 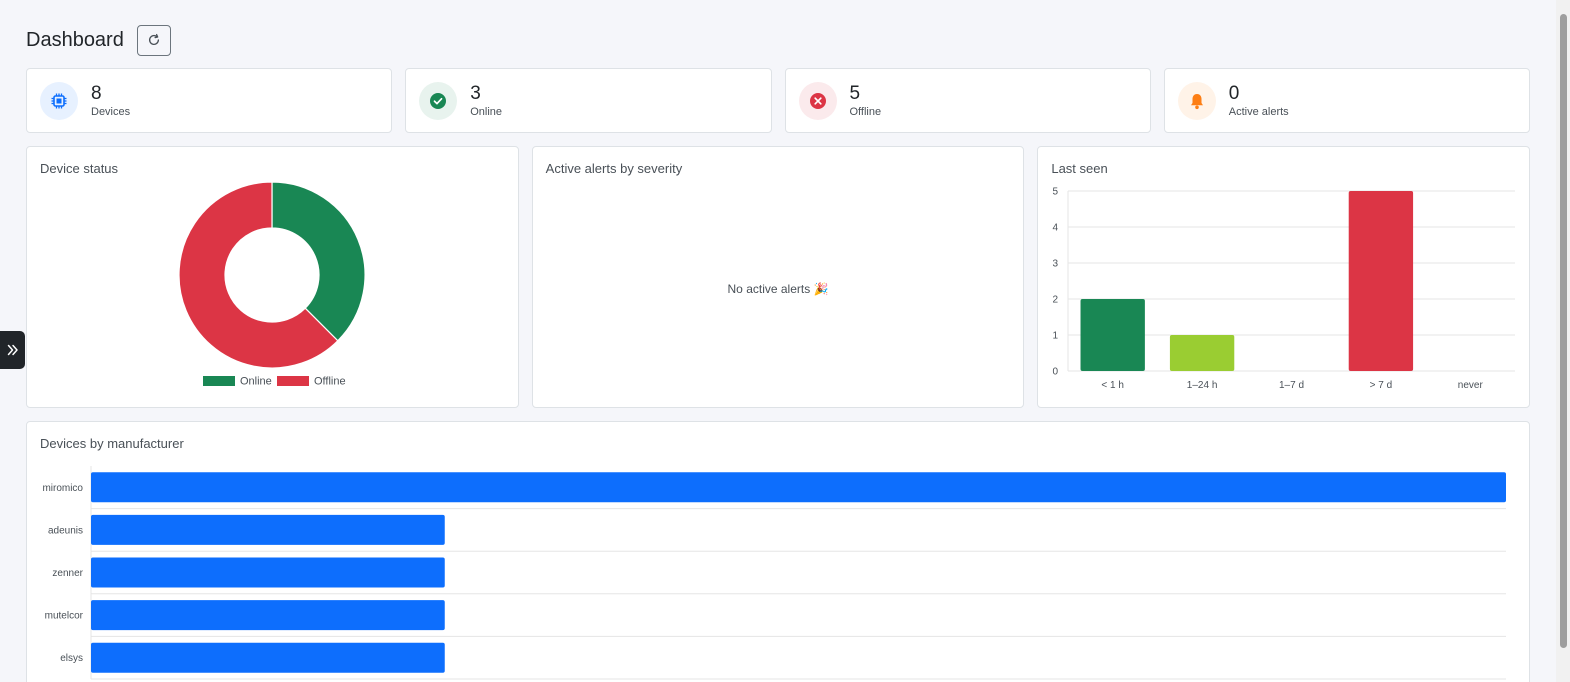 I want to click on panel-title: Active alerts by severity, so click(x=614, y=168).